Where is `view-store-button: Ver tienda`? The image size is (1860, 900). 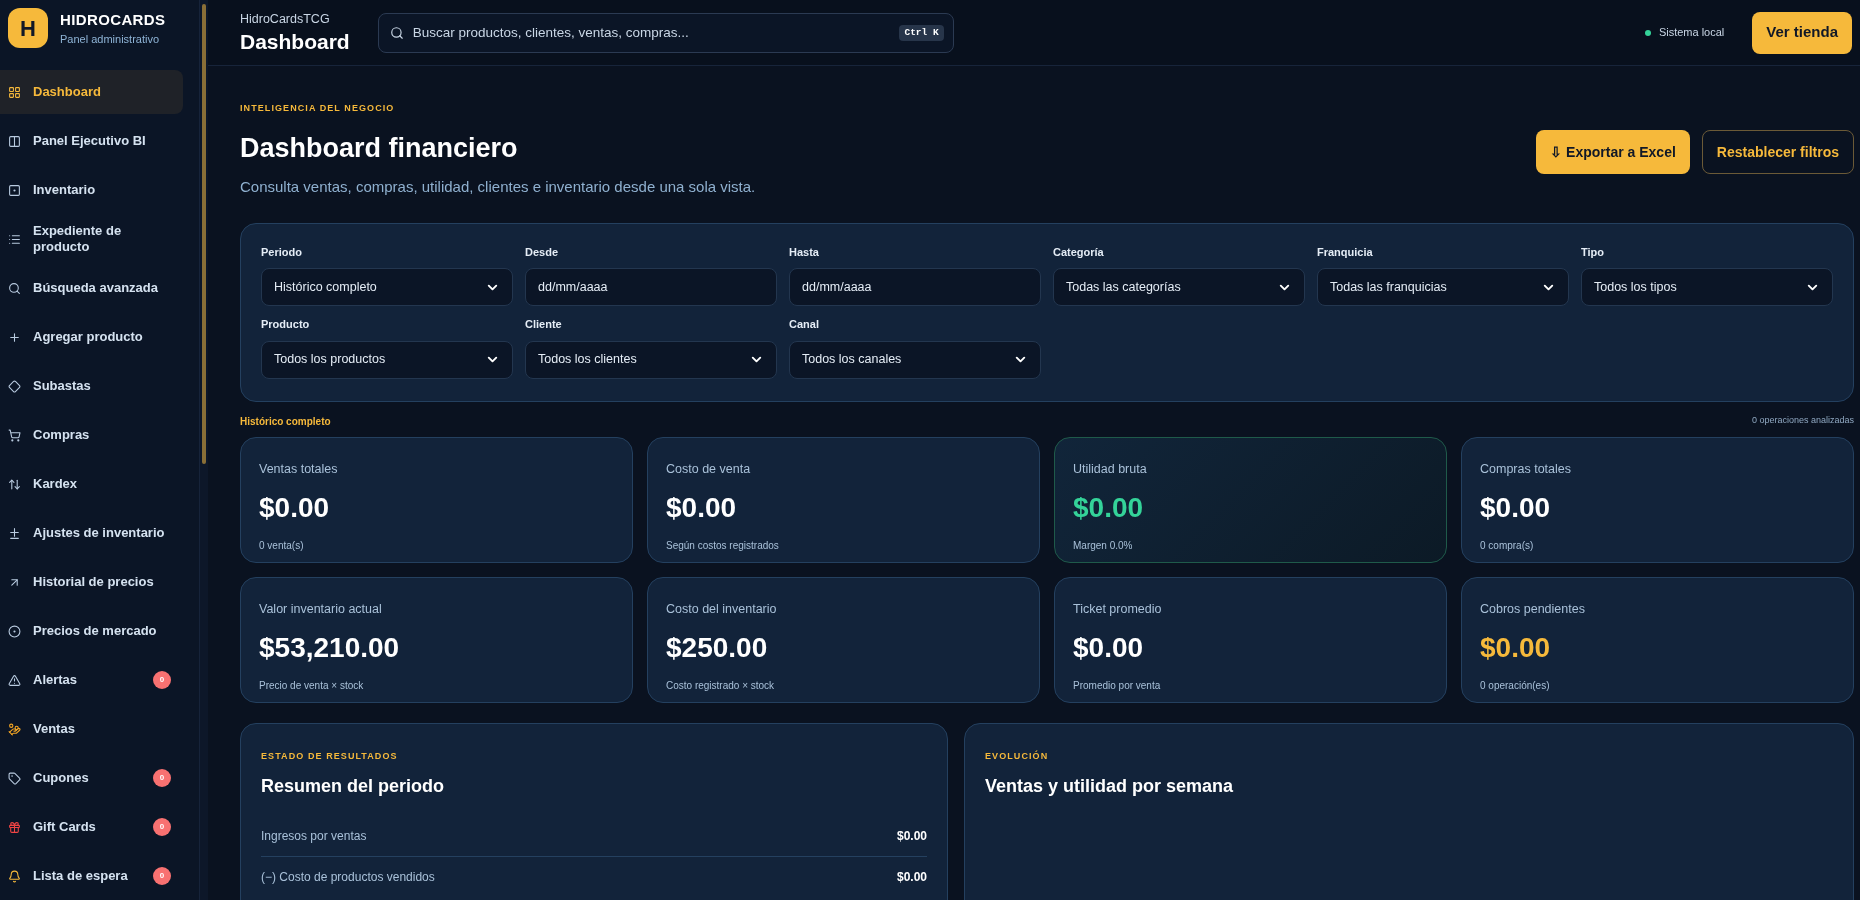 view-store-button: Ver tienda is located at coordinates (1802, 32).